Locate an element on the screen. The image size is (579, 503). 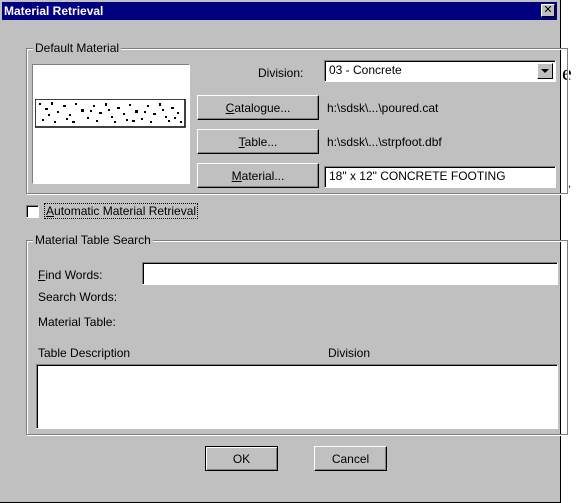
material-preview is located at coordinates (111, 124).